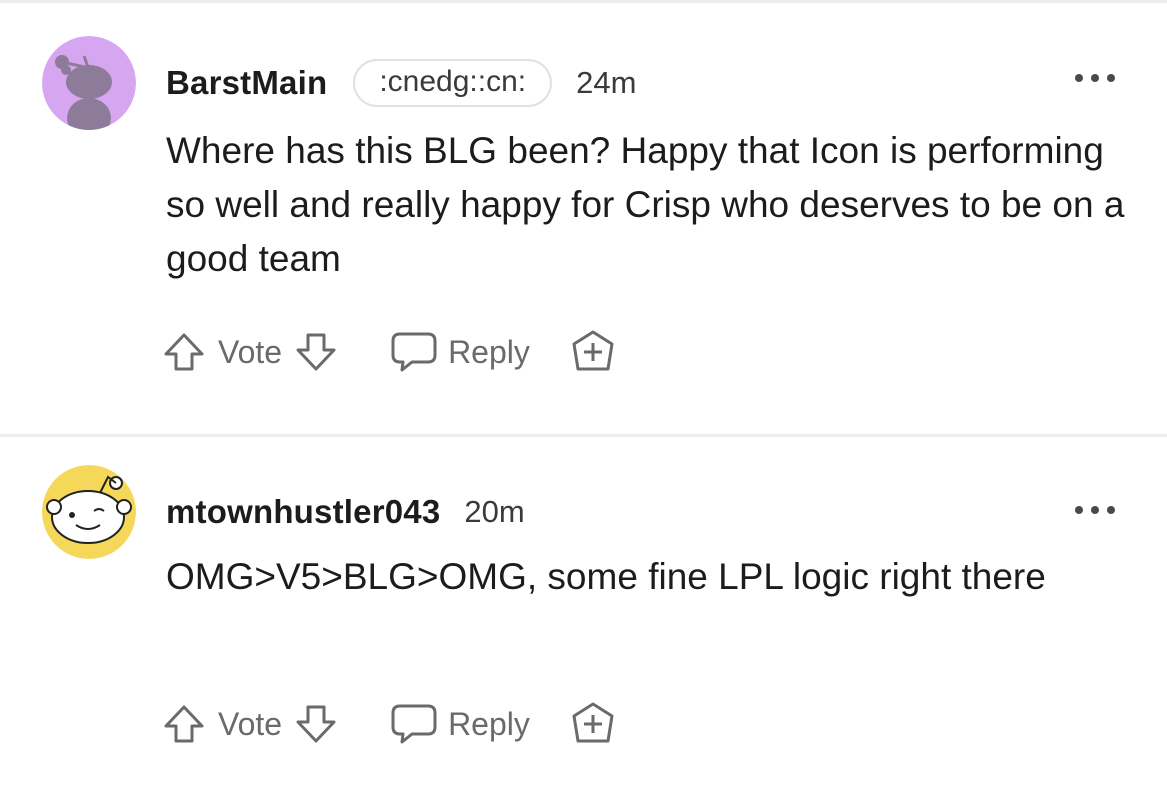 The image size is (1167, 799). Describe the element at coordinates (494, 511) in the screenshot. I see `timestamp: 20m` at that location.